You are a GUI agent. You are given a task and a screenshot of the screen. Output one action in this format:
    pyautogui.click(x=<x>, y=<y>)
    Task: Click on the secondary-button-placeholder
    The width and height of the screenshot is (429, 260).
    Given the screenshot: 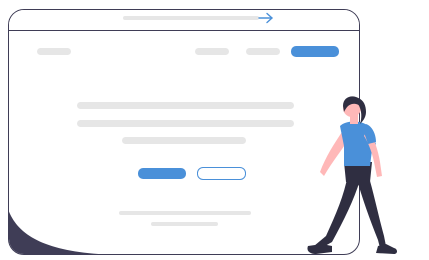 What is the action you would take?
    pyautogui.click(x=221, y=173)
    